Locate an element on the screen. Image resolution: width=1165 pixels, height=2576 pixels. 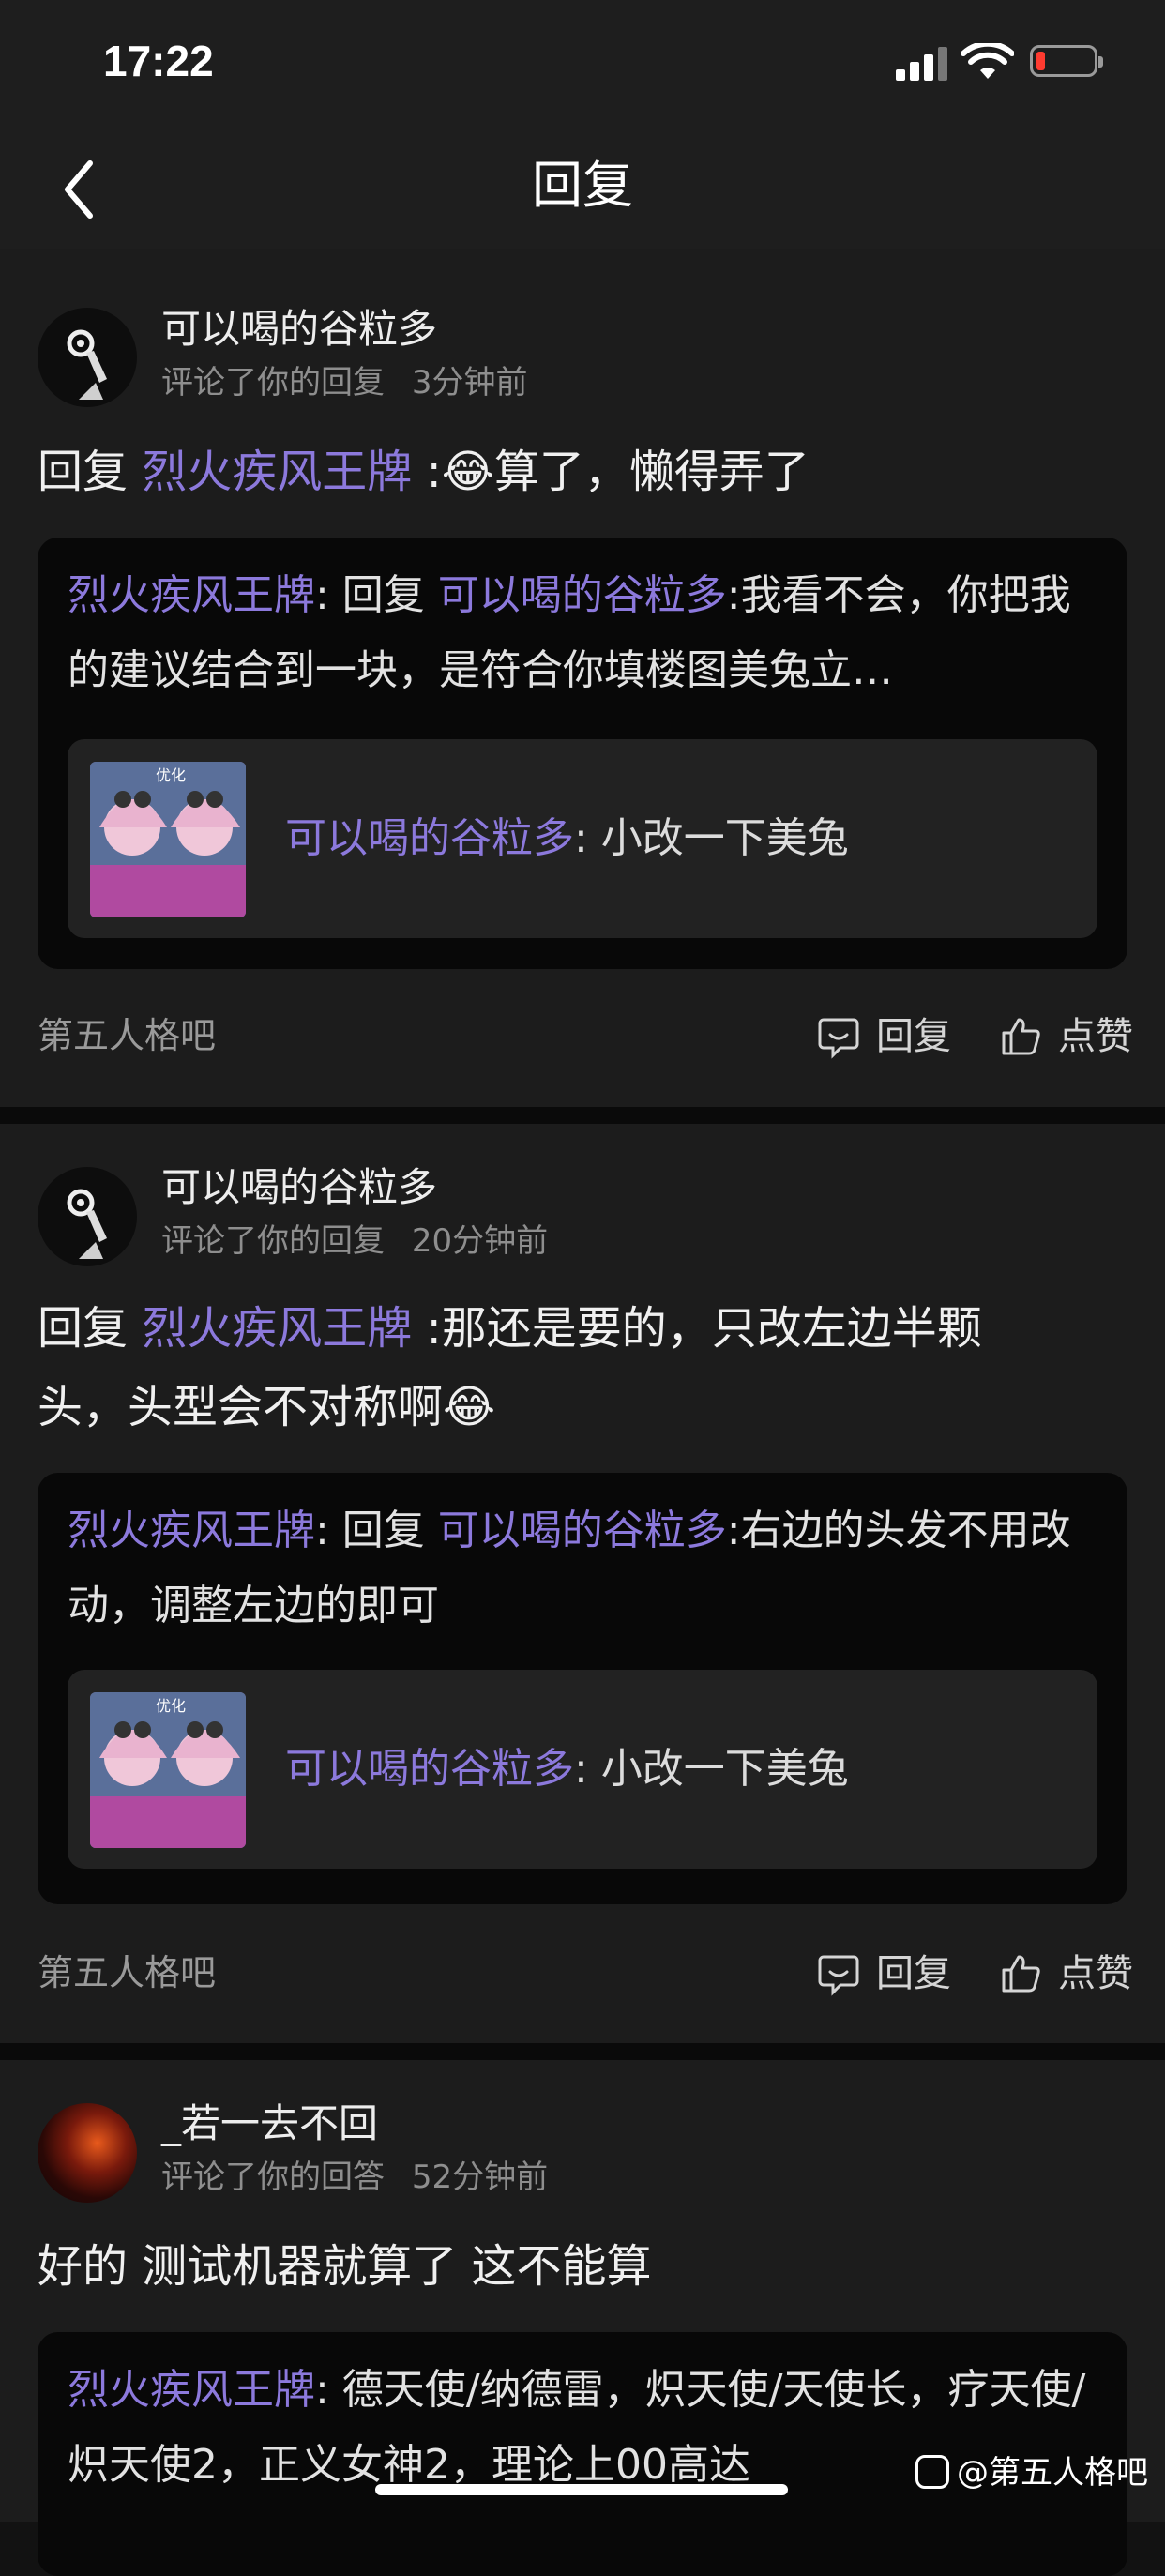
meta-line: 评论了你的回复 20分钟前 is located at coordinates (354, 1241).